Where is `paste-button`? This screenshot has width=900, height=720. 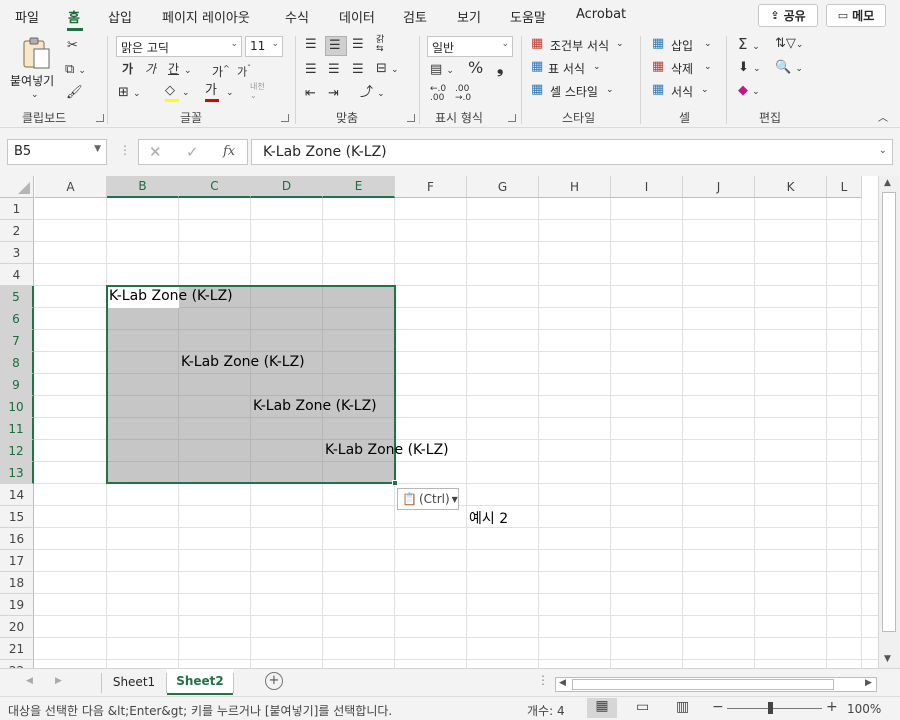
paste-button is located at coordinates (36, 54).